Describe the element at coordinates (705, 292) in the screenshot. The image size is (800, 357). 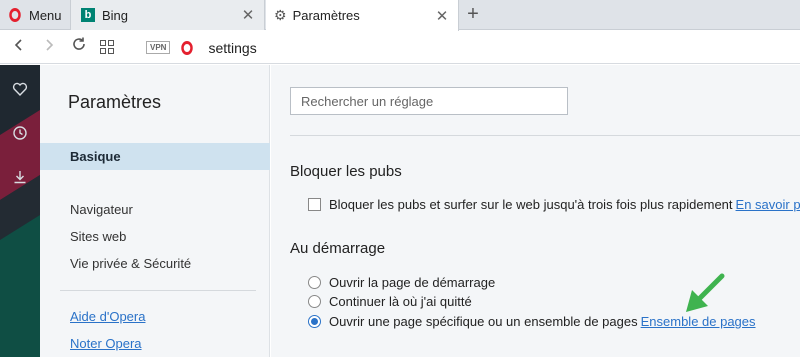
I see `green-annotation-arrow-icon` at that location.